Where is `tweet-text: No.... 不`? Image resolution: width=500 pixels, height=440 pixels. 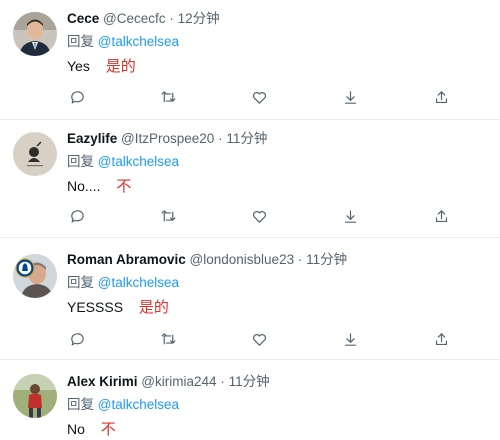 tweet-text: No.... 不 is located at coordinates (277, 186).